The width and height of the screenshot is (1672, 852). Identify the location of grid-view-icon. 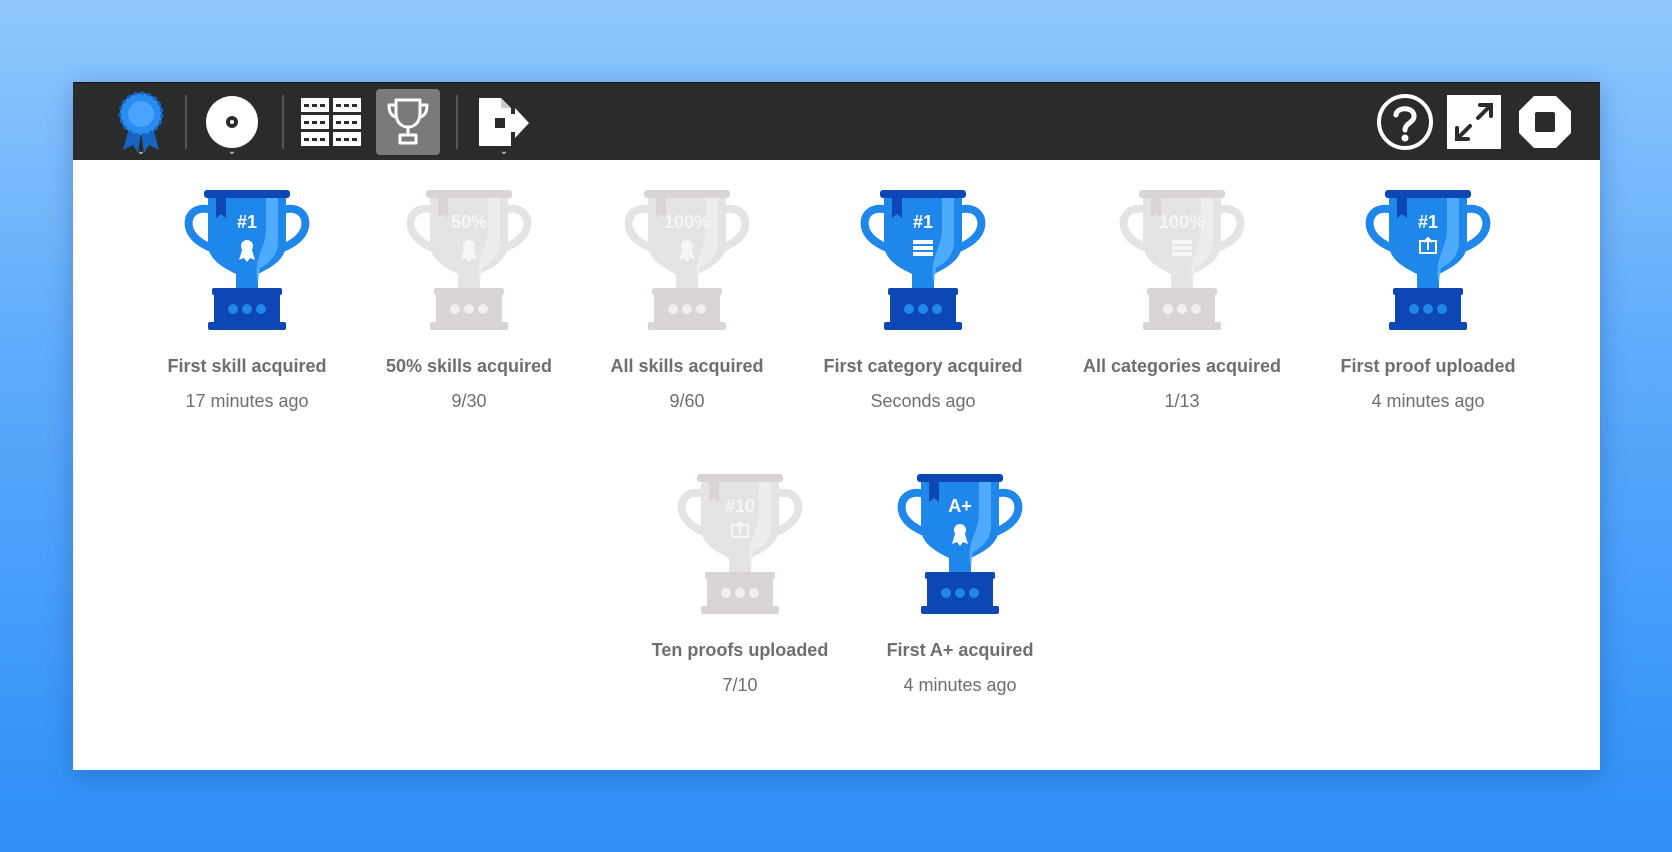
(331, 122).